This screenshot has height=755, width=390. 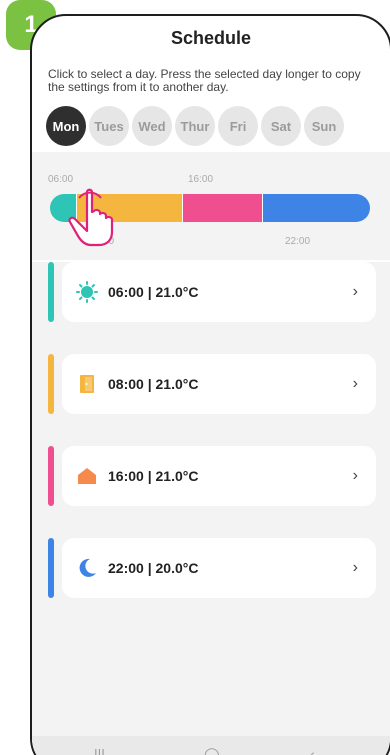 What do you see at coordinates (153, 384) in the screenshot?
I see `schedule-time-temp: 08:00 | 21.0°C` at bounding box center [153, 384].